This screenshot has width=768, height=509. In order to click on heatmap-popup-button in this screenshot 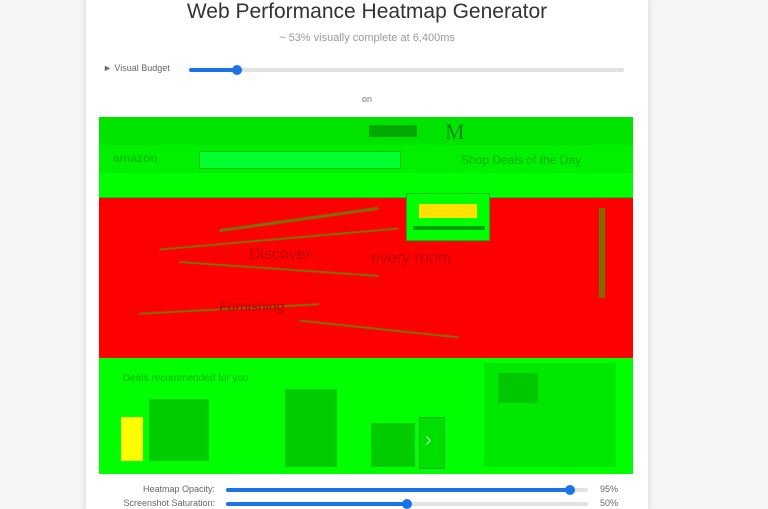, I will do `click(448, 211)`.